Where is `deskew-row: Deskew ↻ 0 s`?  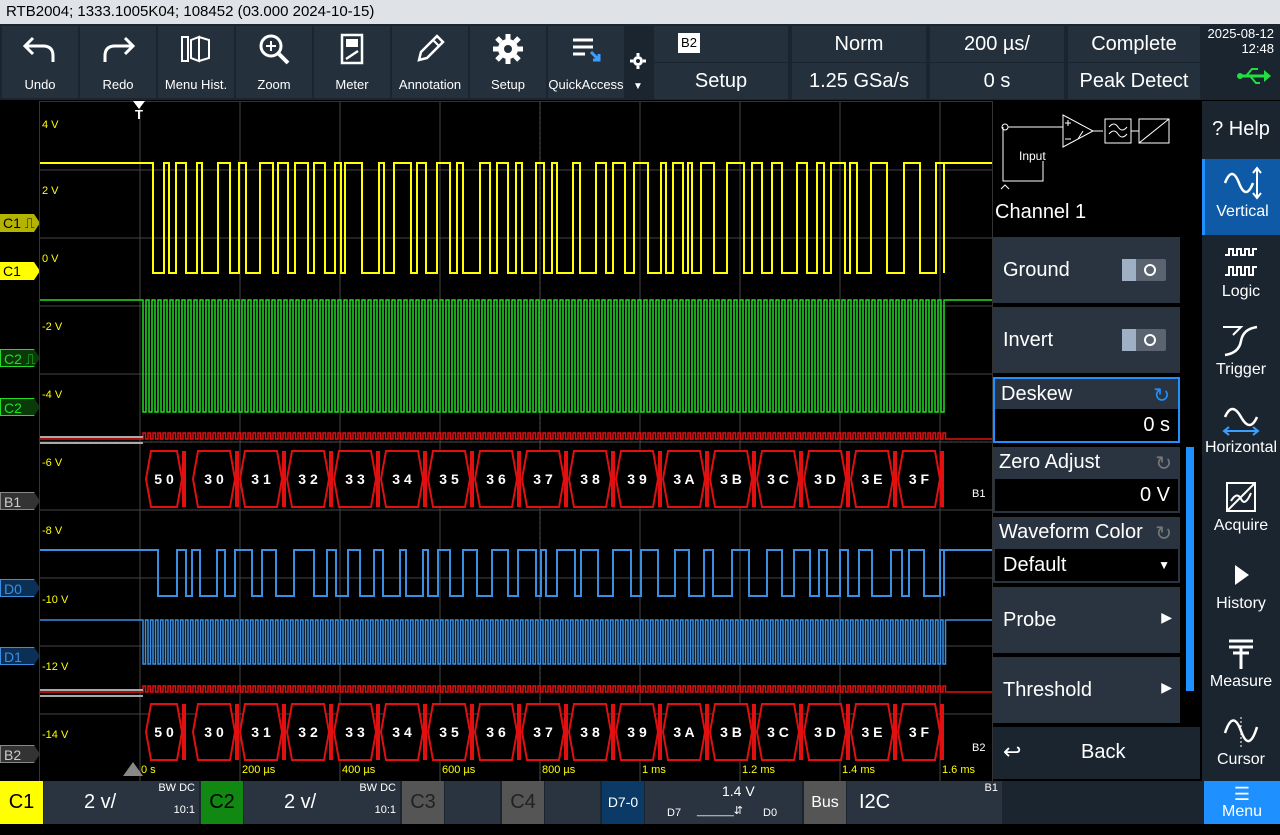
deskew-row: Deskew ↻ 0 s is located at coordinates (1086, 410).